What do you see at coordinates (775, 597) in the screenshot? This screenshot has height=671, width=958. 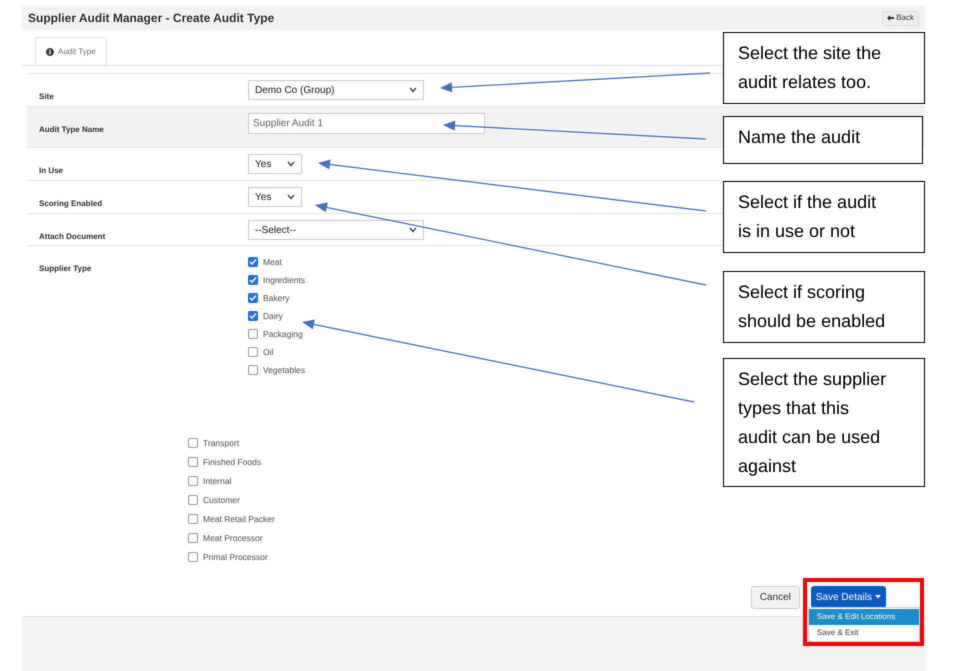 I see `cancel-button: Cancel` at bounding box center [775, 597].